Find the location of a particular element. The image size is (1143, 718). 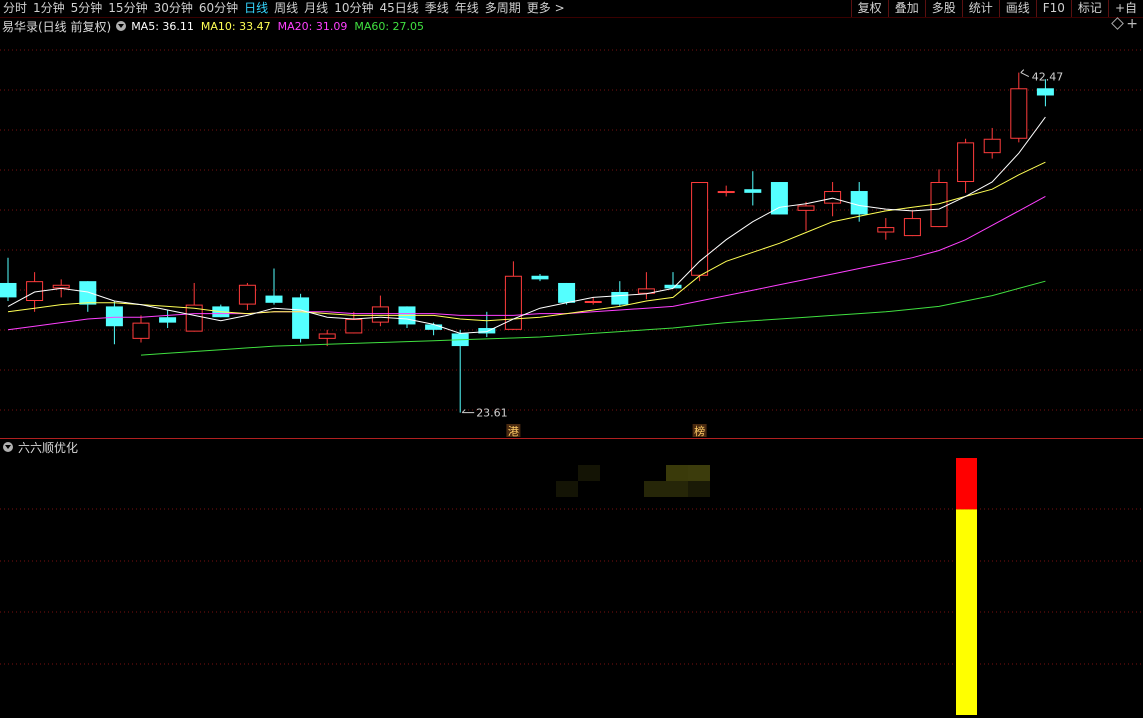

high-arrow-icon is located at coordinates (1025, 73).